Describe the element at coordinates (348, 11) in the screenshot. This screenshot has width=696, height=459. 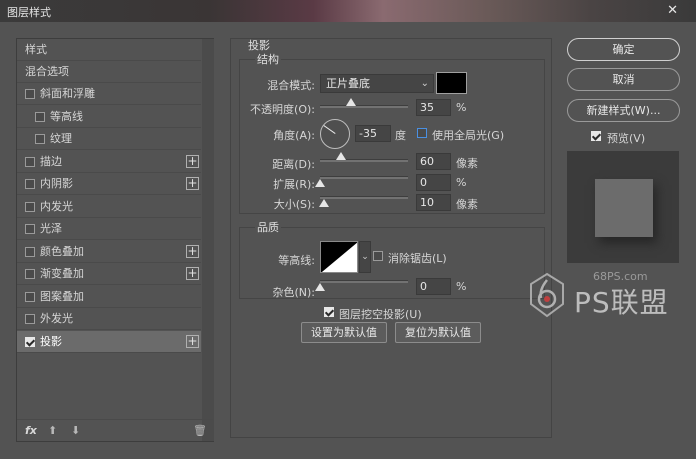
I see `title-bar: 图层样式 ✕` at that location.